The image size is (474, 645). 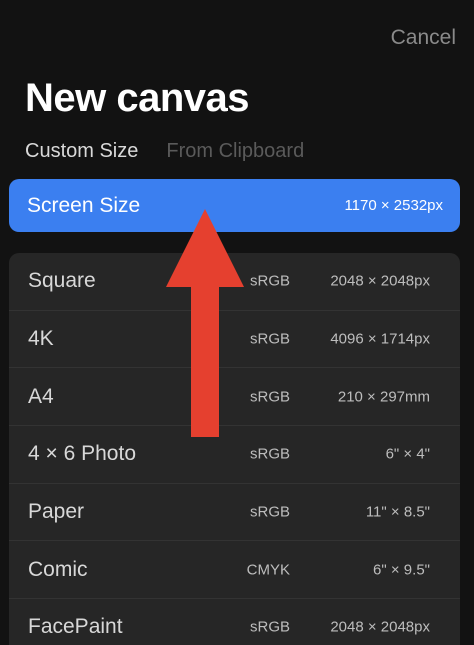 I want to click on preset-size: 210 × 297mm, so click(x=383, y=397).